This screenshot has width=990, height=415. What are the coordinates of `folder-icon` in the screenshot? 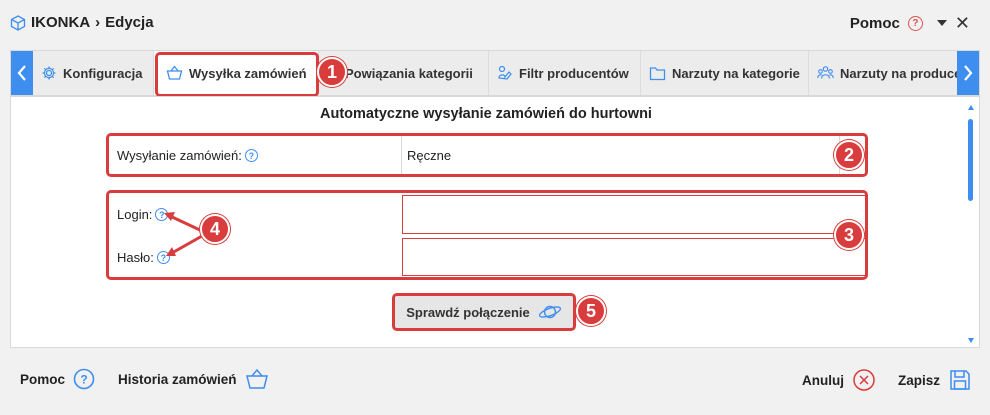 It's located at (657, 73).